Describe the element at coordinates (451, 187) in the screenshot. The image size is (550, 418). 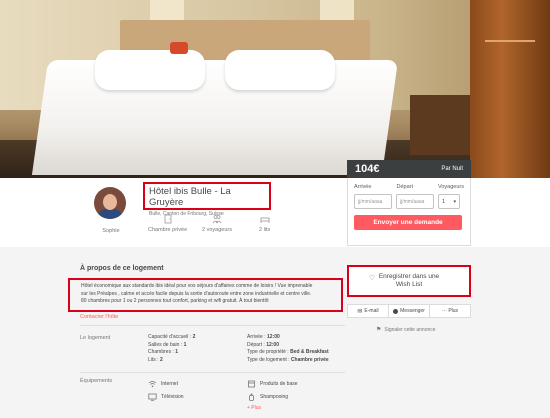
I see `guests-label: Voyageurs` at that location.